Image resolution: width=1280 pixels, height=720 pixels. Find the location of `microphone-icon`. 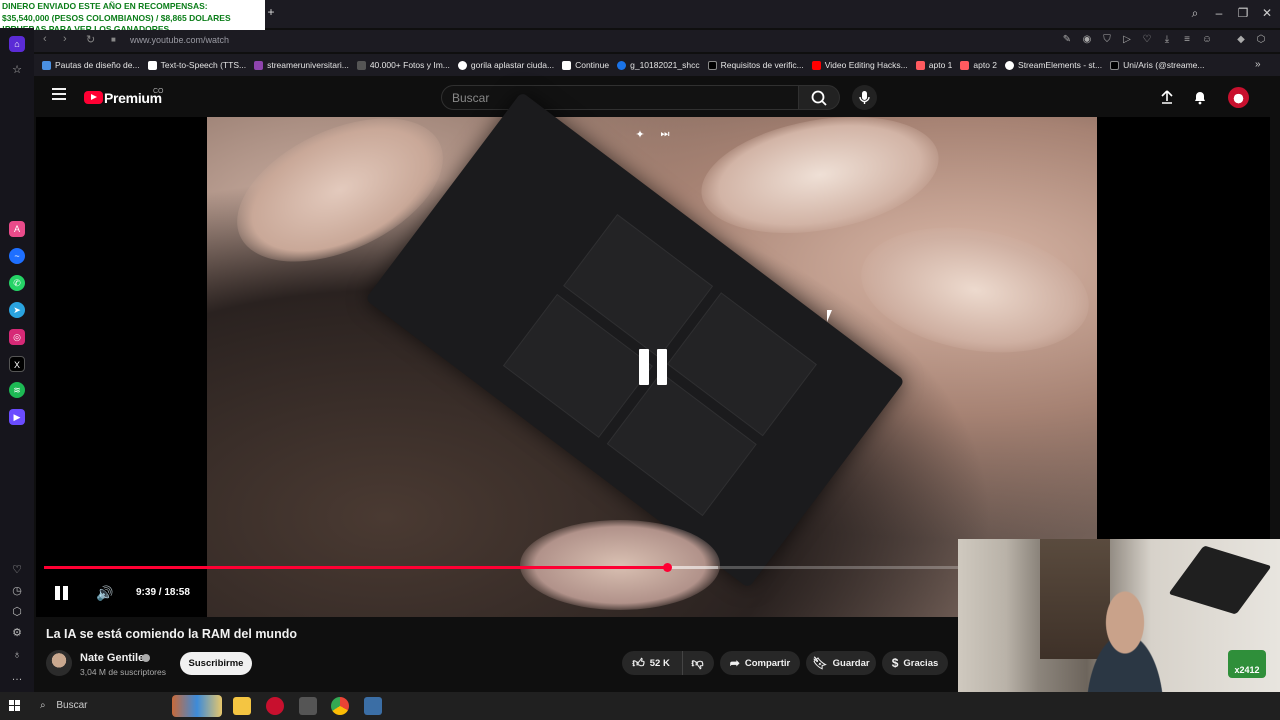

microphone-icon is located at coordinates (864, 97).